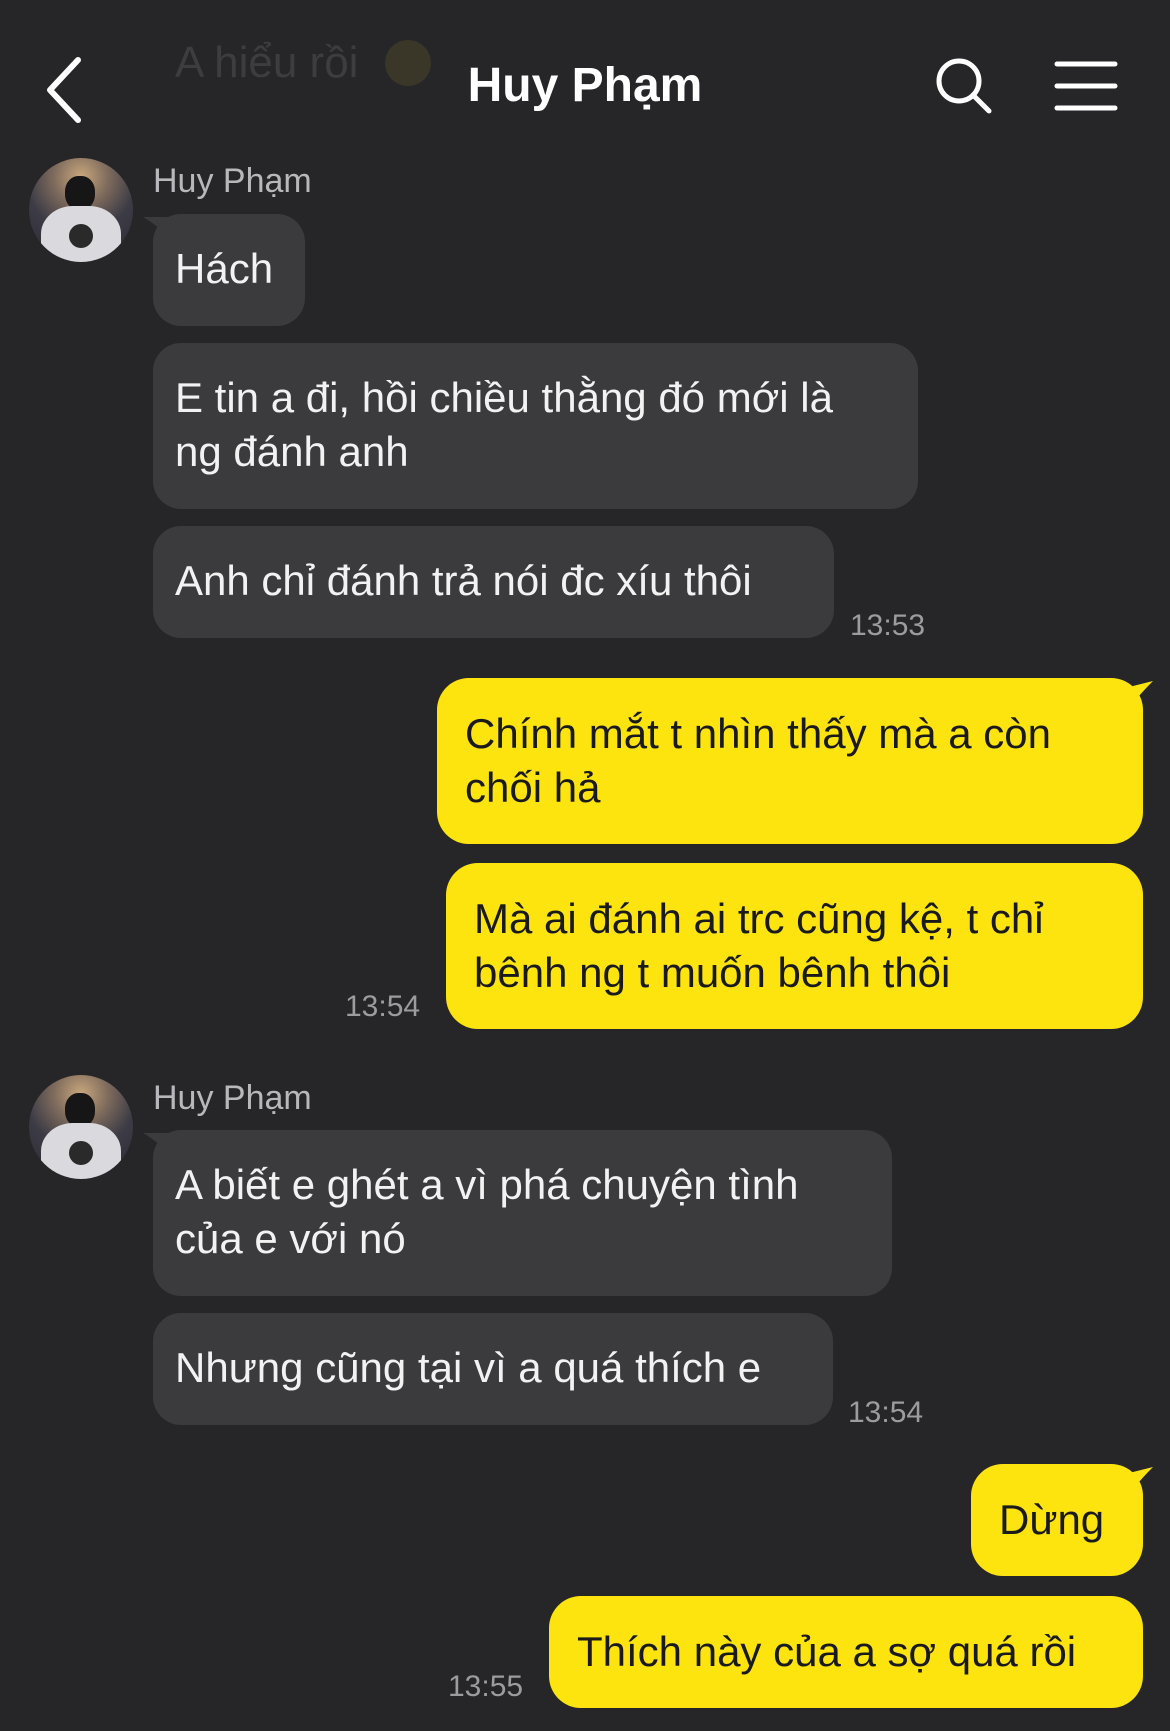  What do you see at coordinates (585, 85) in the screenshot?
I see `chat-title: Huy Phạm` at bounding box center [585, 85].